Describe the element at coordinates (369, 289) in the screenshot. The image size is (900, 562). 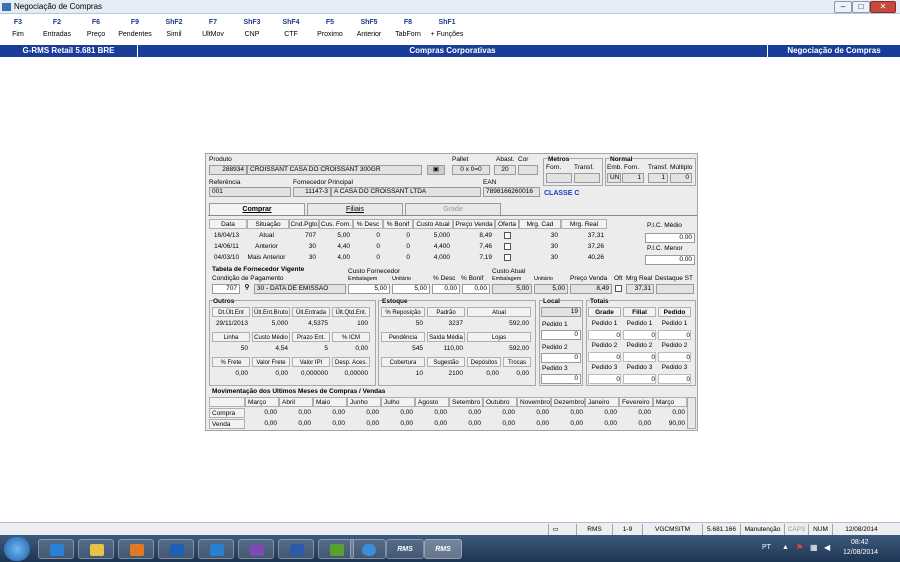
I see `custo-emb-field: 5,00` at that location.